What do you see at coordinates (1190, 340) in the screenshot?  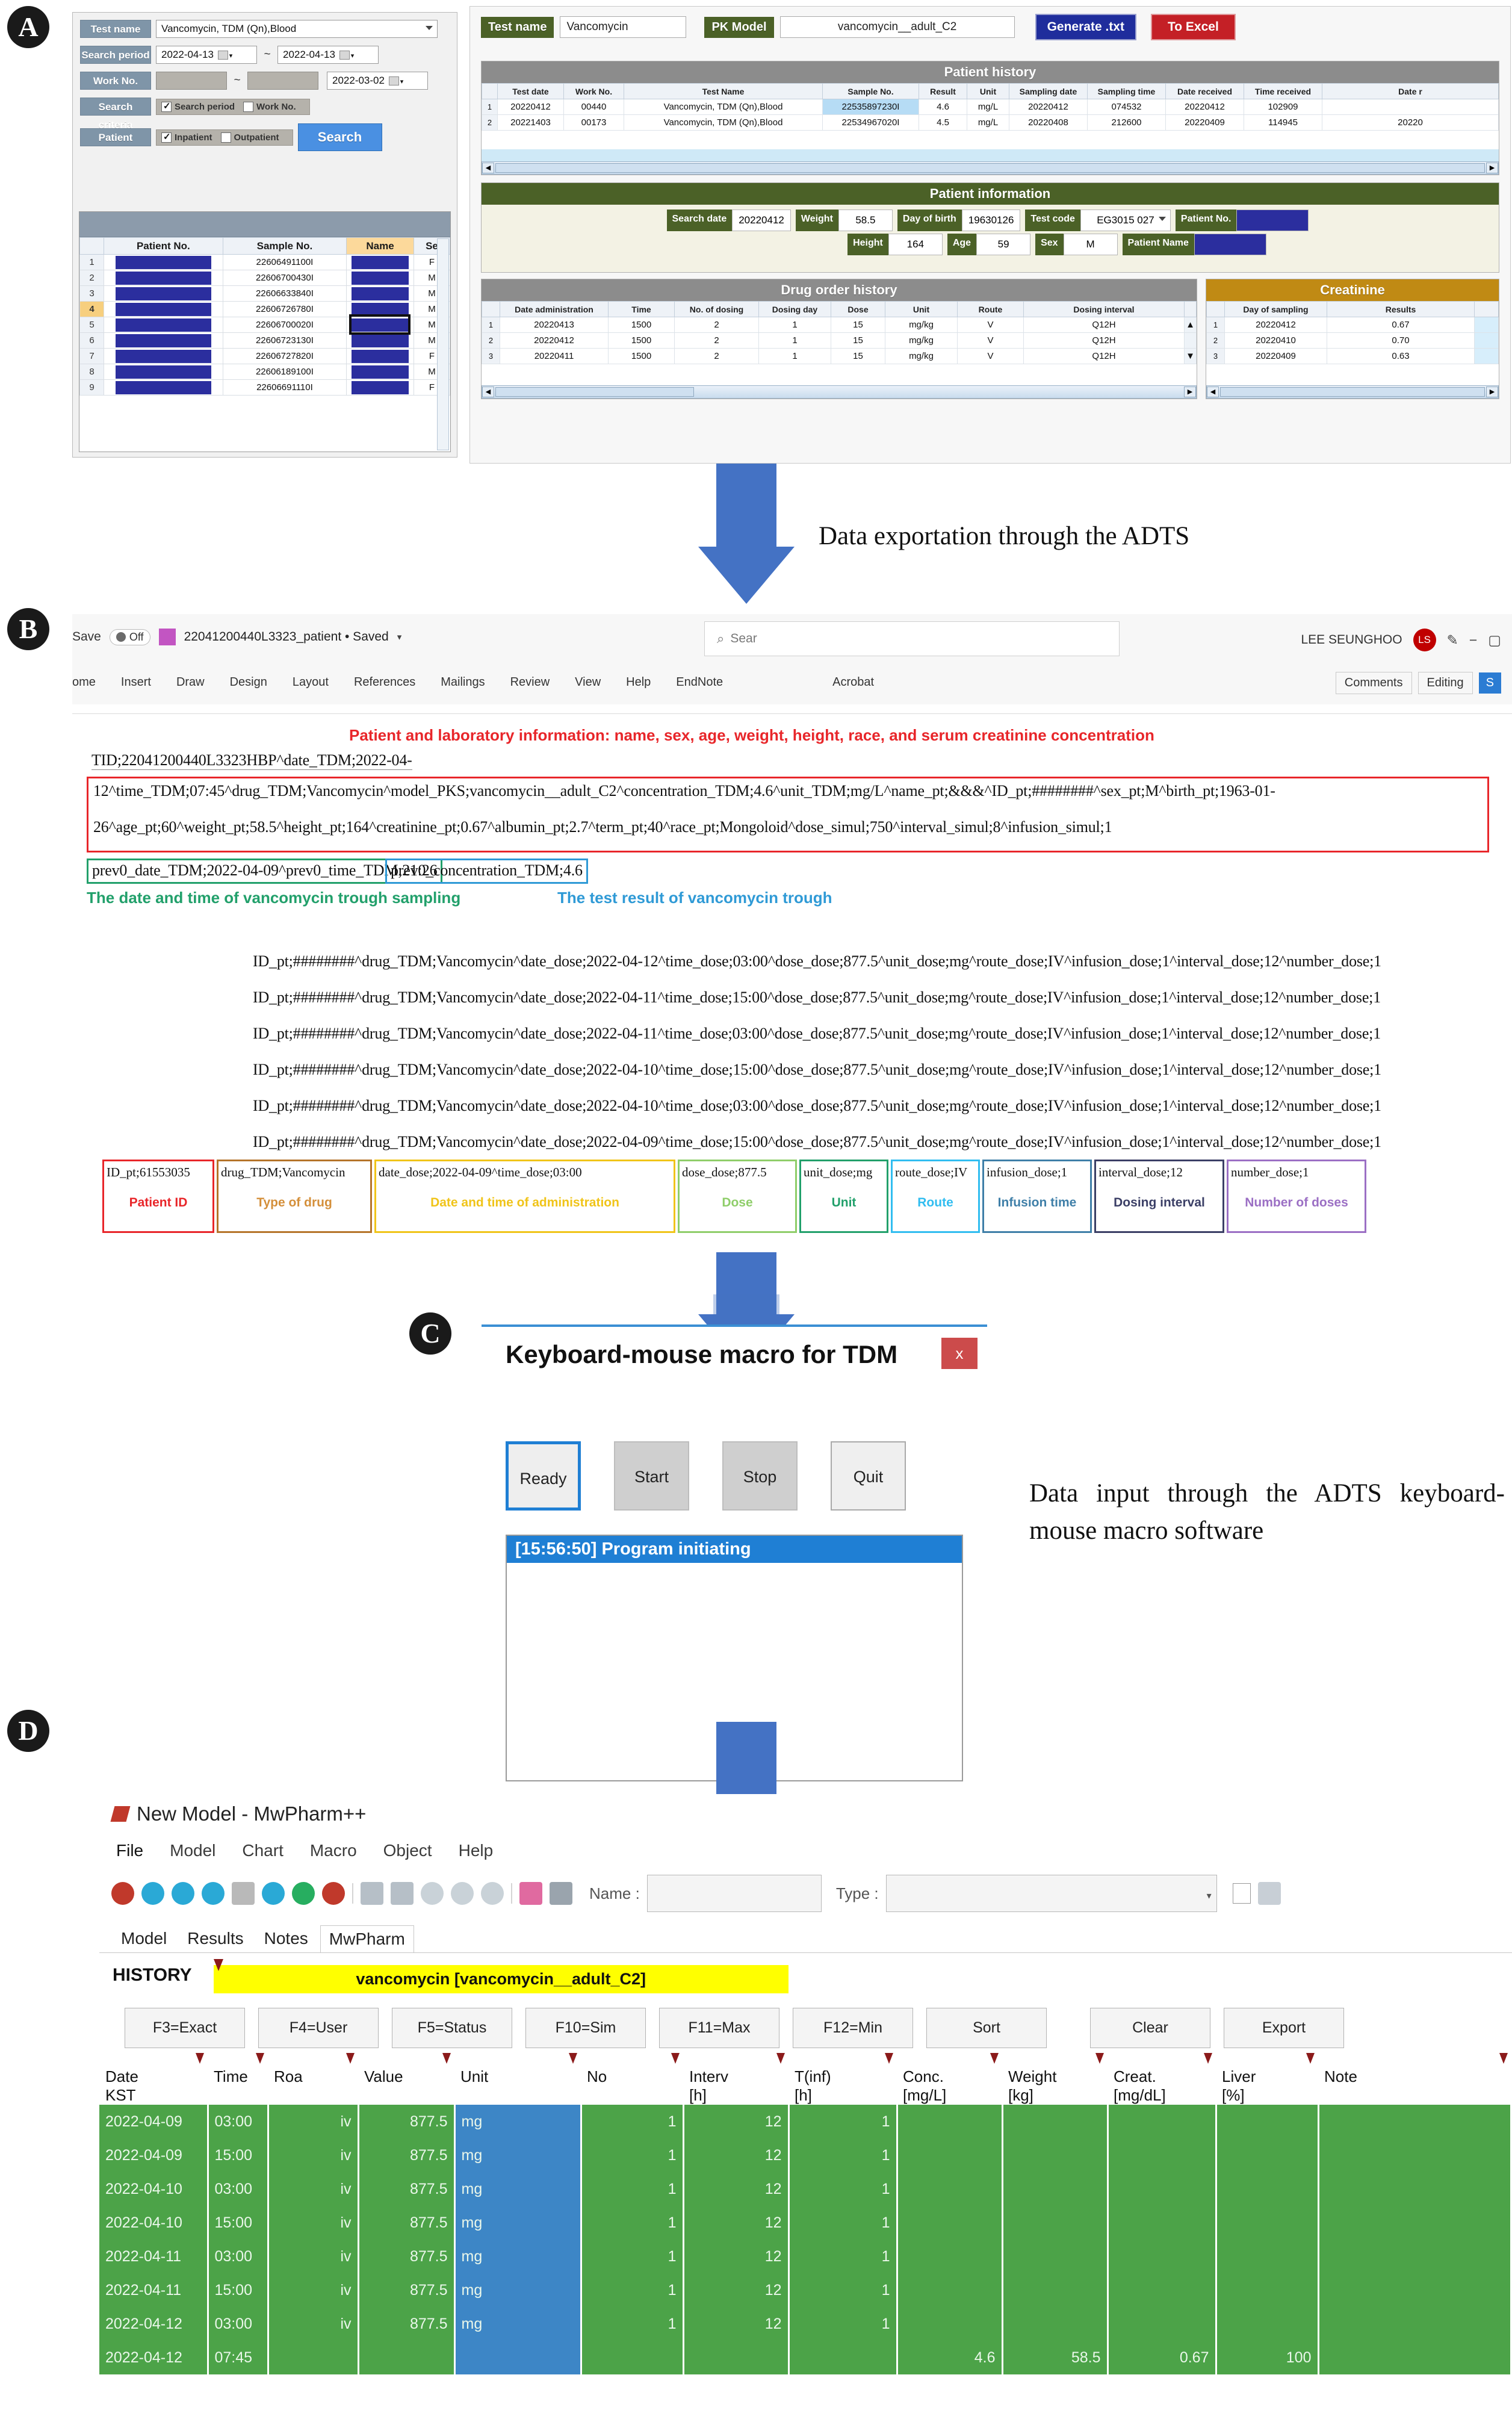 I see `vscroll-track` at bounding box center [1190, 340].